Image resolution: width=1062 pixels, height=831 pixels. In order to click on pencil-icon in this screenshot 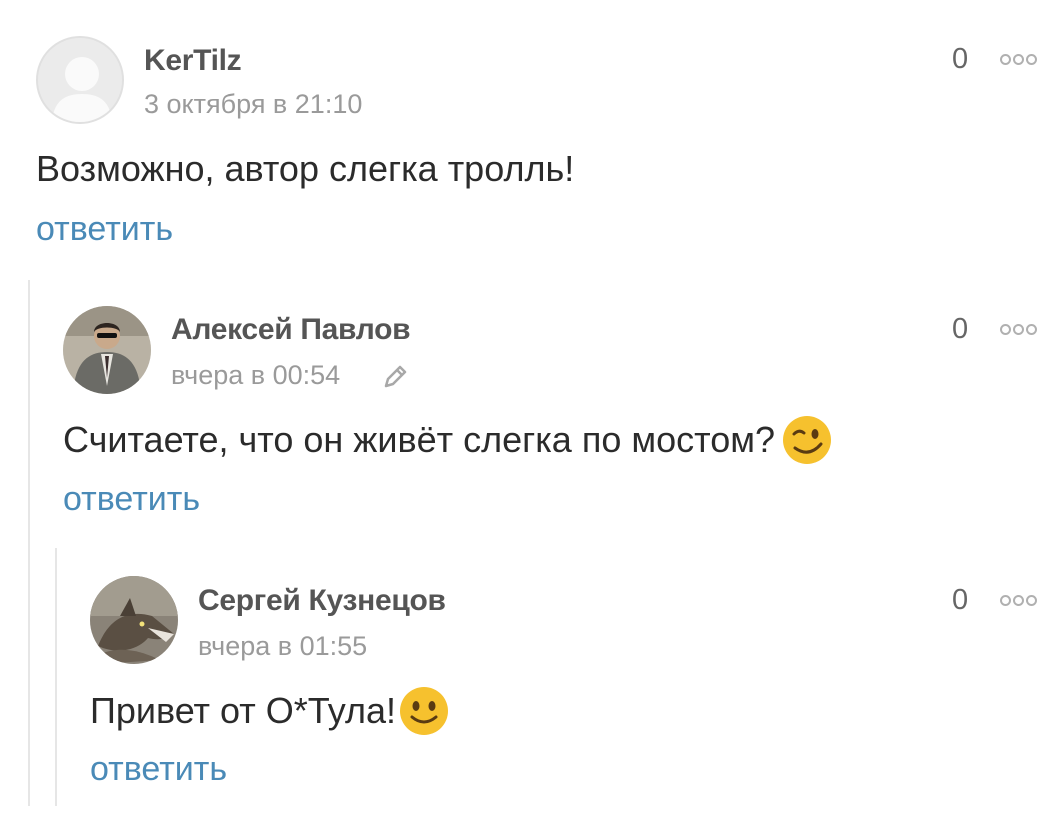, I will do `click(395, 376)`.